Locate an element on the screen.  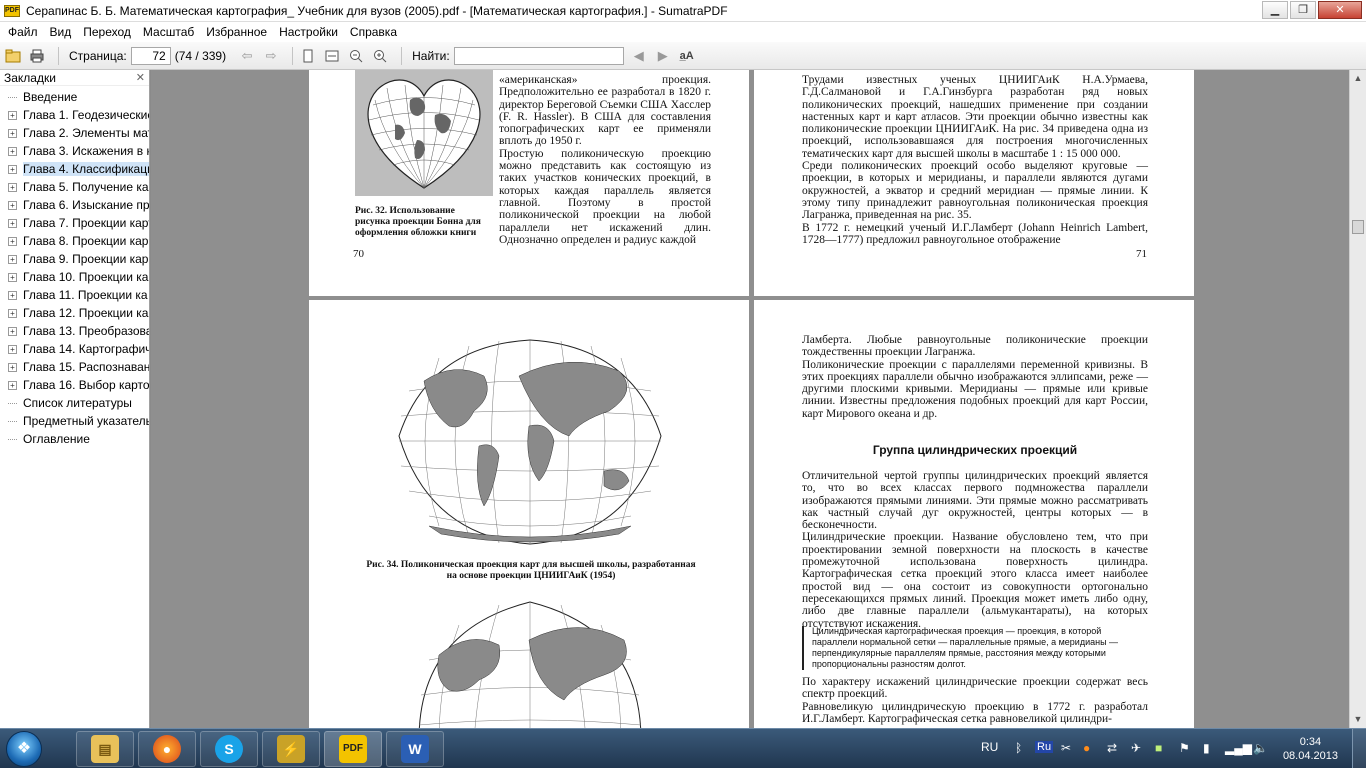
menu-zoom: Масштаб is located at coordinates (168, 32).